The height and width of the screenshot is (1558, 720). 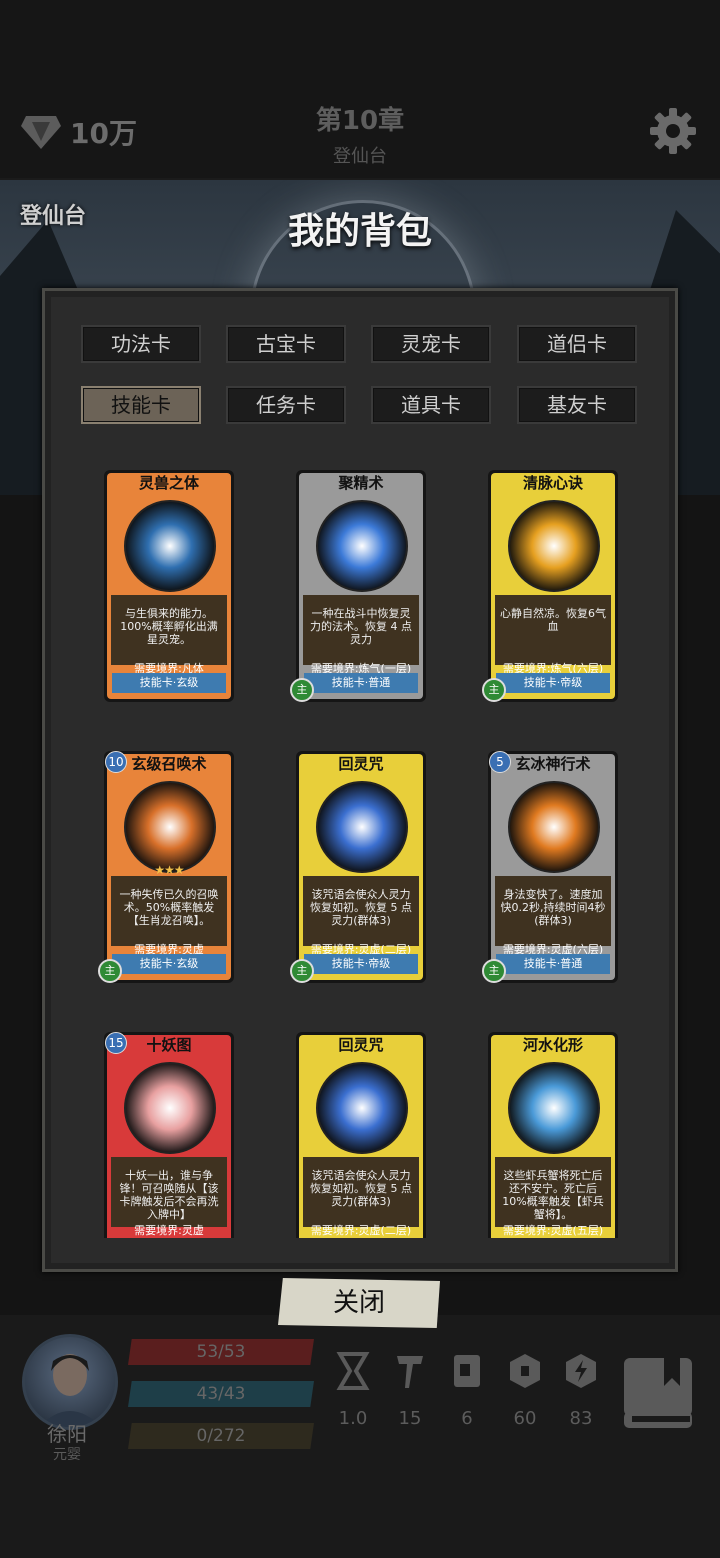 I want to click on level-badge: 15, so click(x=116, y=1043).